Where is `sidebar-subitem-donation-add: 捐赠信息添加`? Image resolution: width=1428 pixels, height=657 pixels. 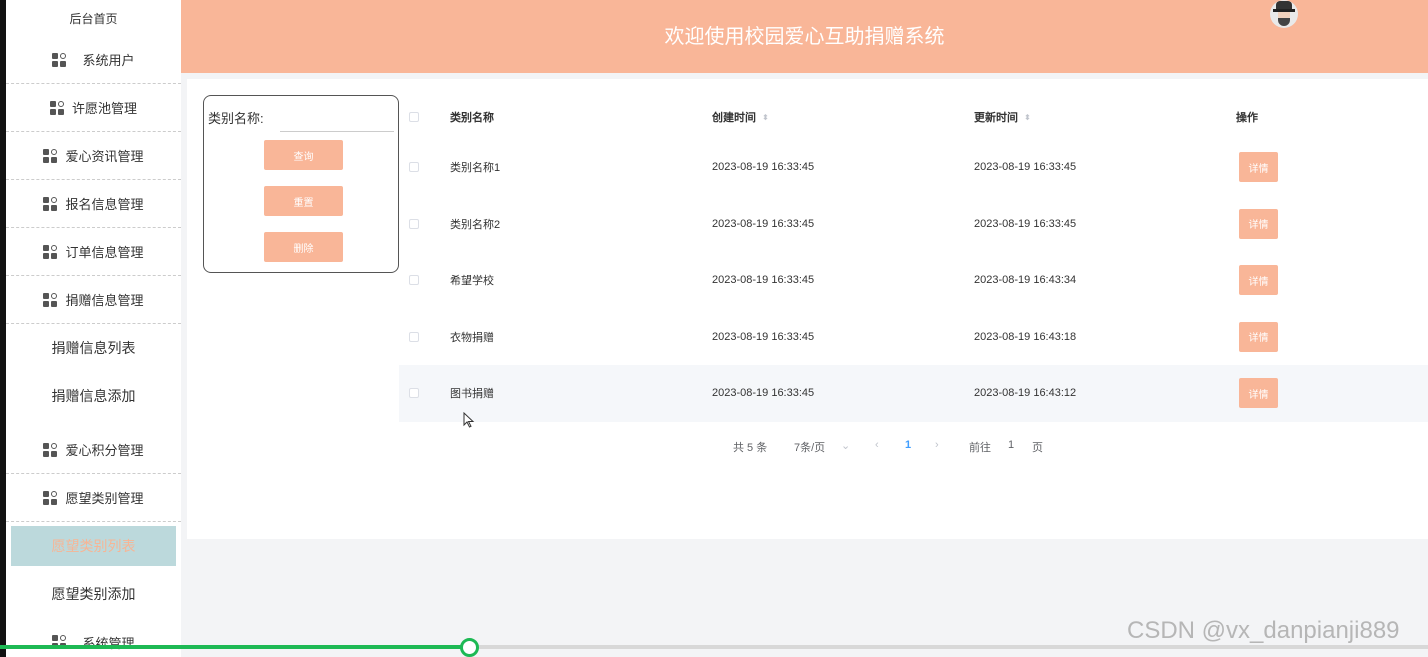 sidebar-subitem-donation-add: 捐赠信息添加 is located at coordinates (93, 396).